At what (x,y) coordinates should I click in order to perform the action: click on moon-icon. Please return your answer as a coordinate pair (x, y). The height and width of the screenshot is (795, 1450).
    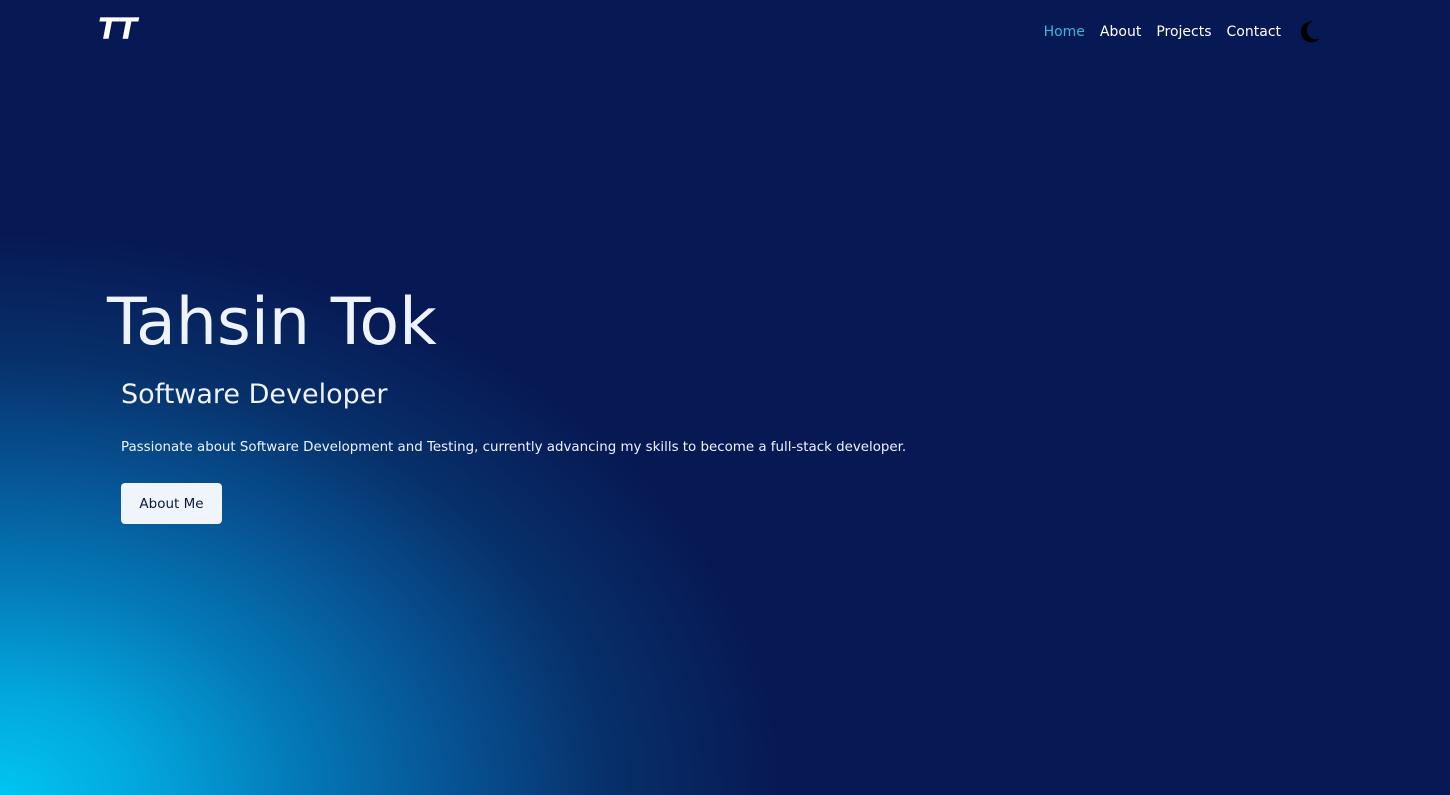
    Looking at the image, I should click on (1310, 32).